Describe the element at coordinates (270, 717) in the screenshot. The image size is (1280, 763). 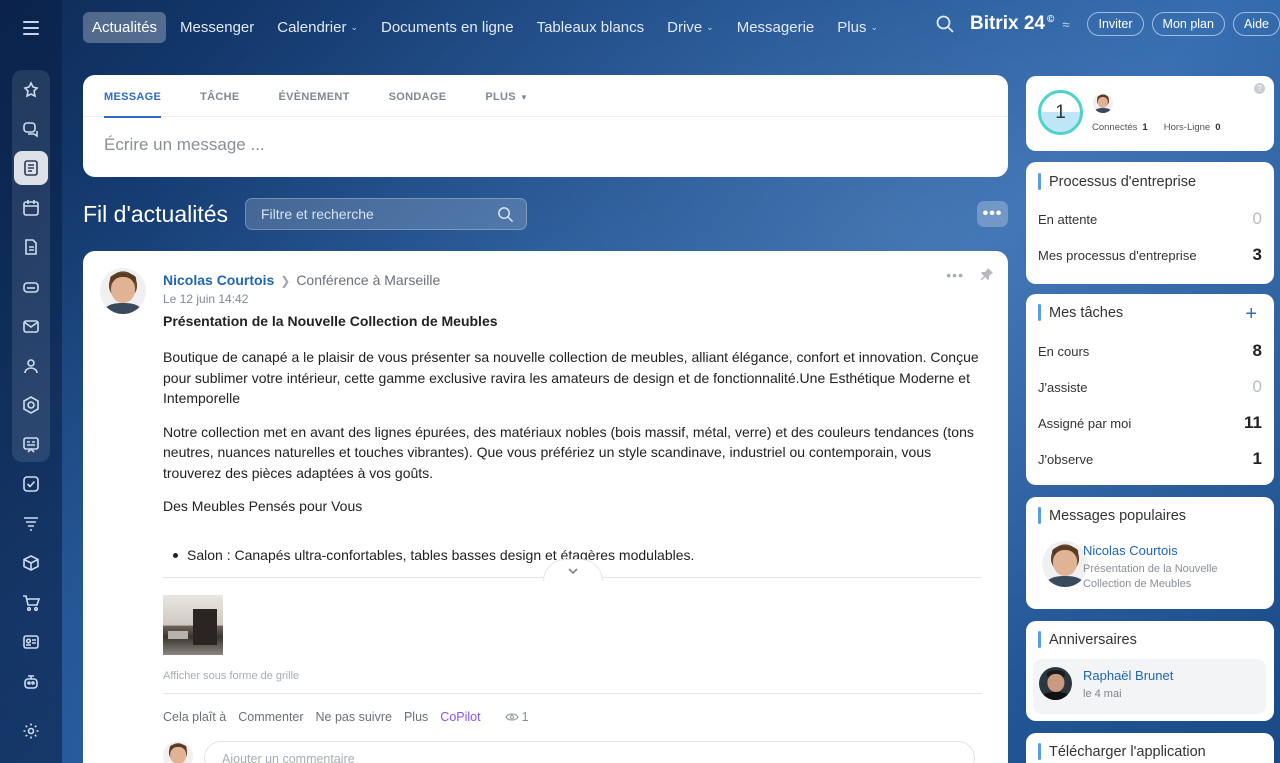
I see `comment-button: Commenter` at that location.